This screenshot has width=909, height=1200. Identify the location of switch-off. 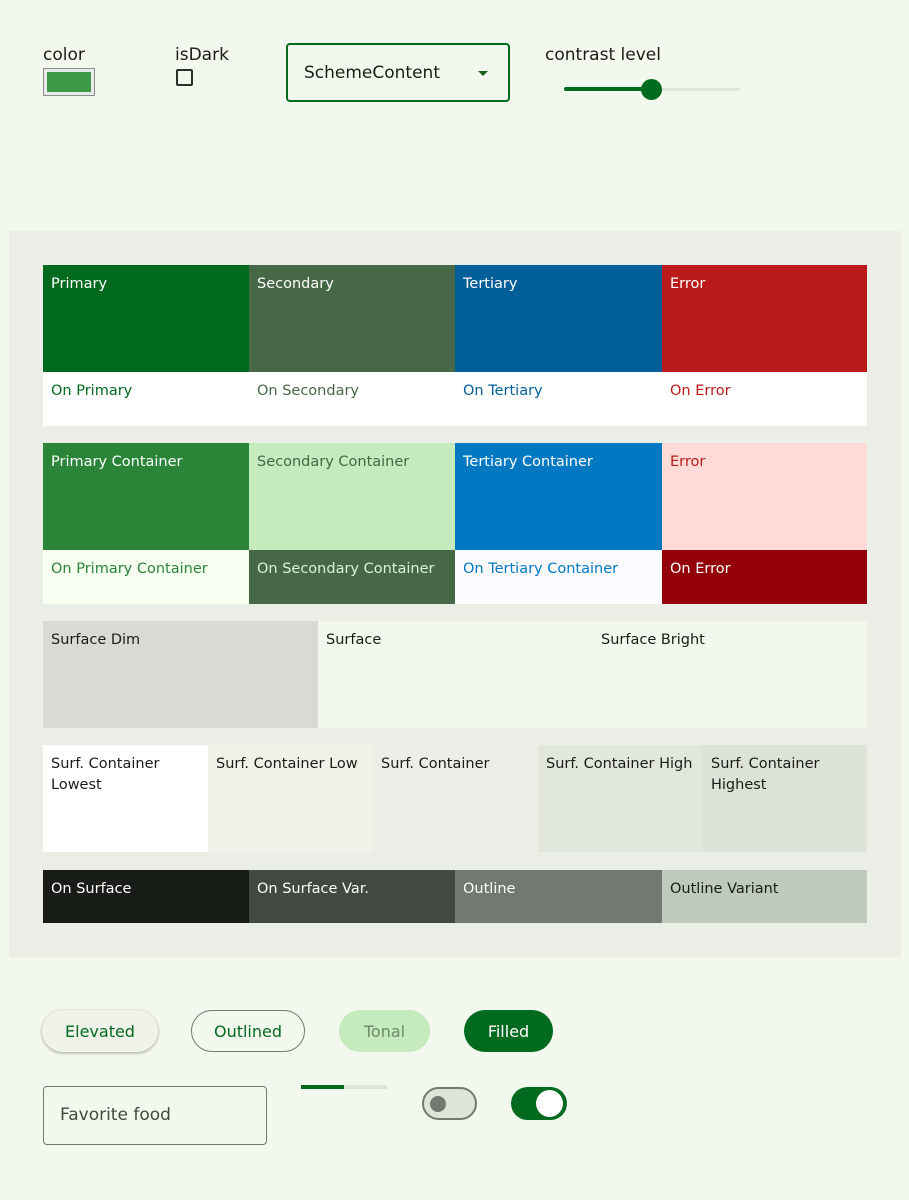
(449, 1103).